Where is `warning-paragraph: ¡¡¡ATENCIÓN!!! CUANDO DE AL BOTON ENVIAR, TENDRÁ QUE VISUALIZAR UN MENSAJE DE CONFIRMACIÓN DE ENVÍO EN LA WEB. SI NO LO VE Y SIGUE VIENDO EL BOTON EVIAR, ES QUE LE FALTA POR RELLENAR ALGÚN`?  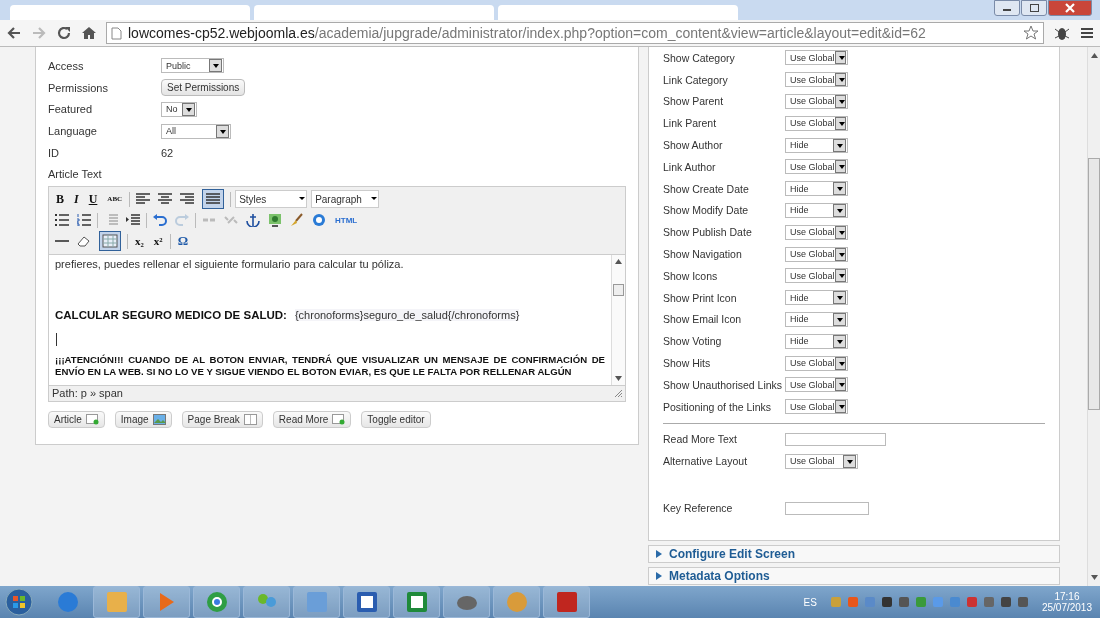 warning-paragraph: ¡¡¡ATENCIÓN!!! CUANDO DE AL BOTON ENVIAR, TENDRÁ QUE VISUALIZAR UN MENSAJE DE CONFIRMACIÓN DE ENVÍO EN LA WEB. SI NO LO VE Y SIGUE VIENDO EL BOTON EVIAR, ES QUE LE FALTA POR RELLENAR ALGÚN is located at coordinates (330, 366).